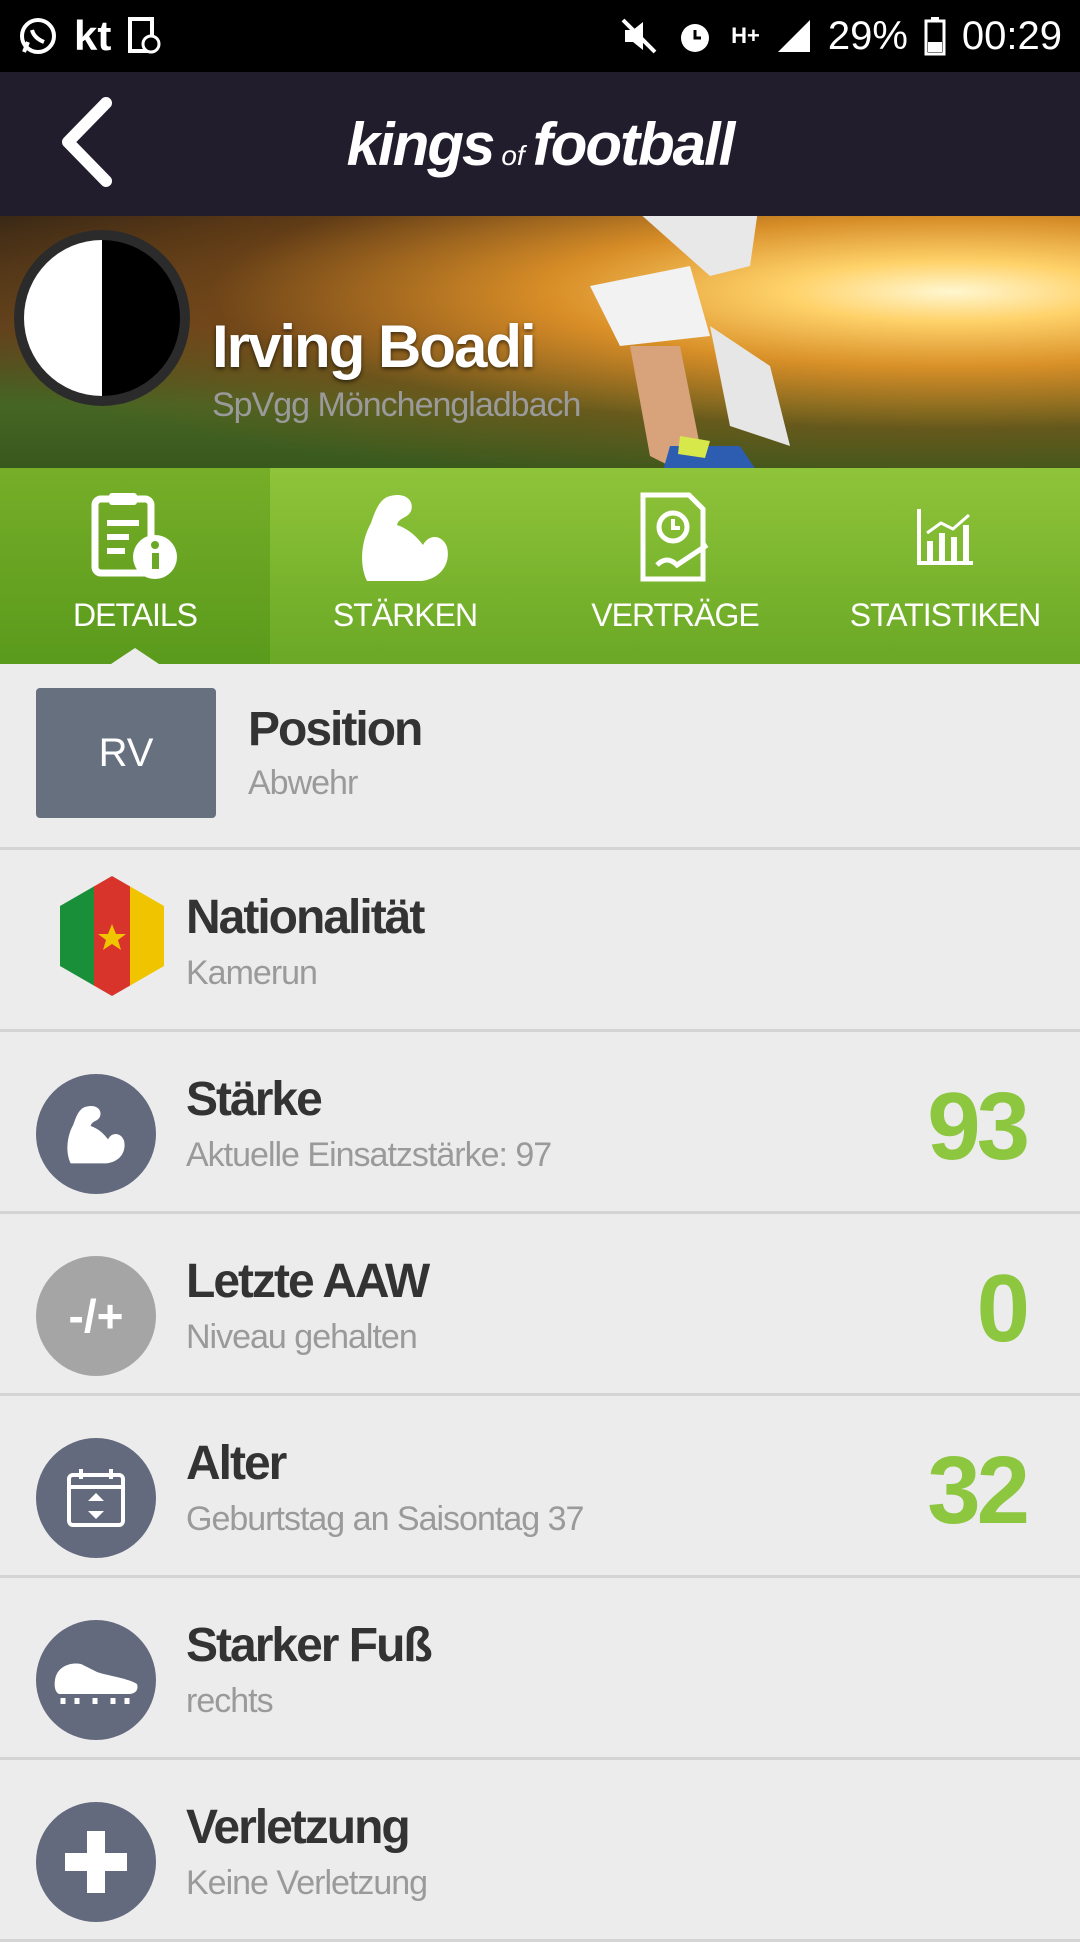 This screenshot has height=1942, width=1080. I want to click on file-sync-icon, so click(144, 36).